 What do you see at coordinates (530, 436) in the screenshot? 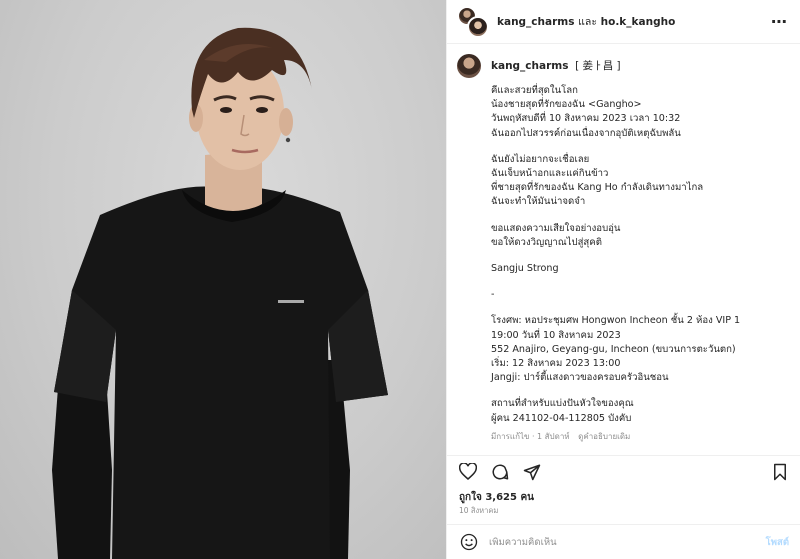
I see `caption-edited: มีการแก้ไข · 1 สัปดาห์` at bounding box center [530, 436].